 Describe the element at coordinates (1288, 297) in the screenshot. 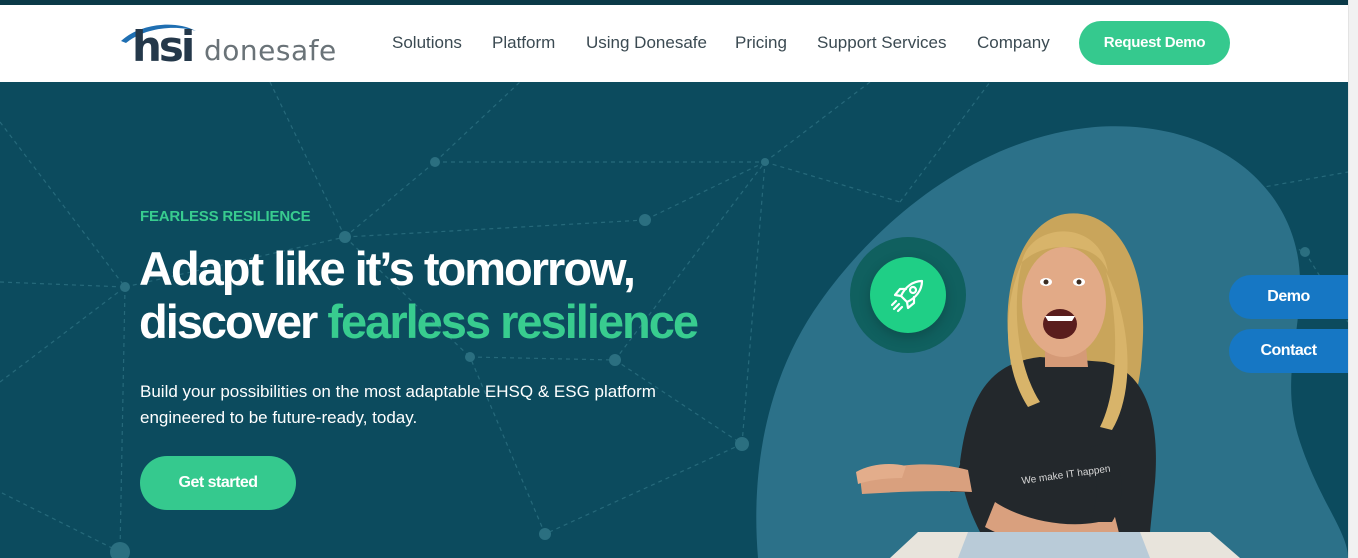

I see `side-tab-demo: Demo` at that location.